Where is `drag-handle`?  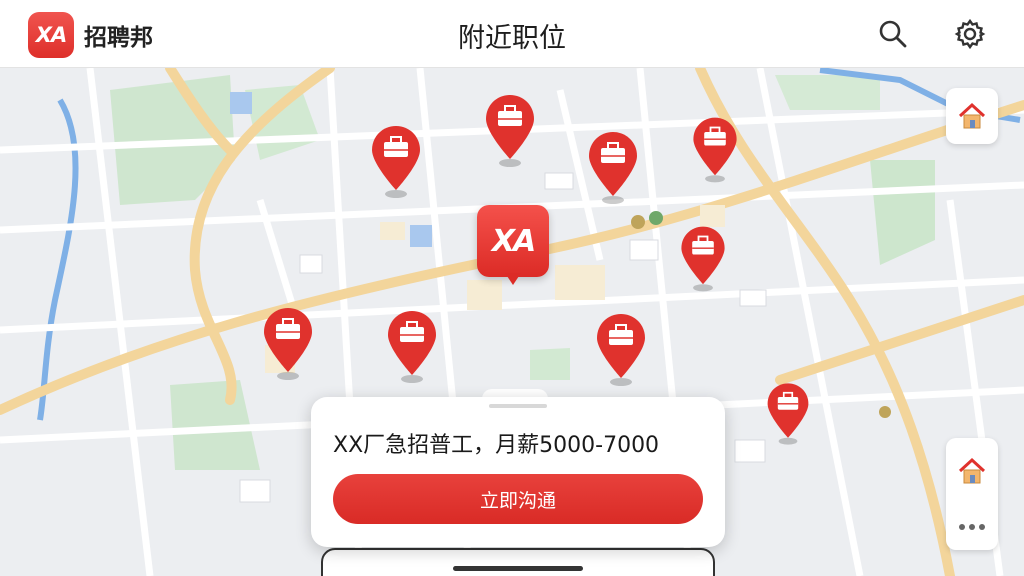
drag-handle is located at coordinates (518, 406).